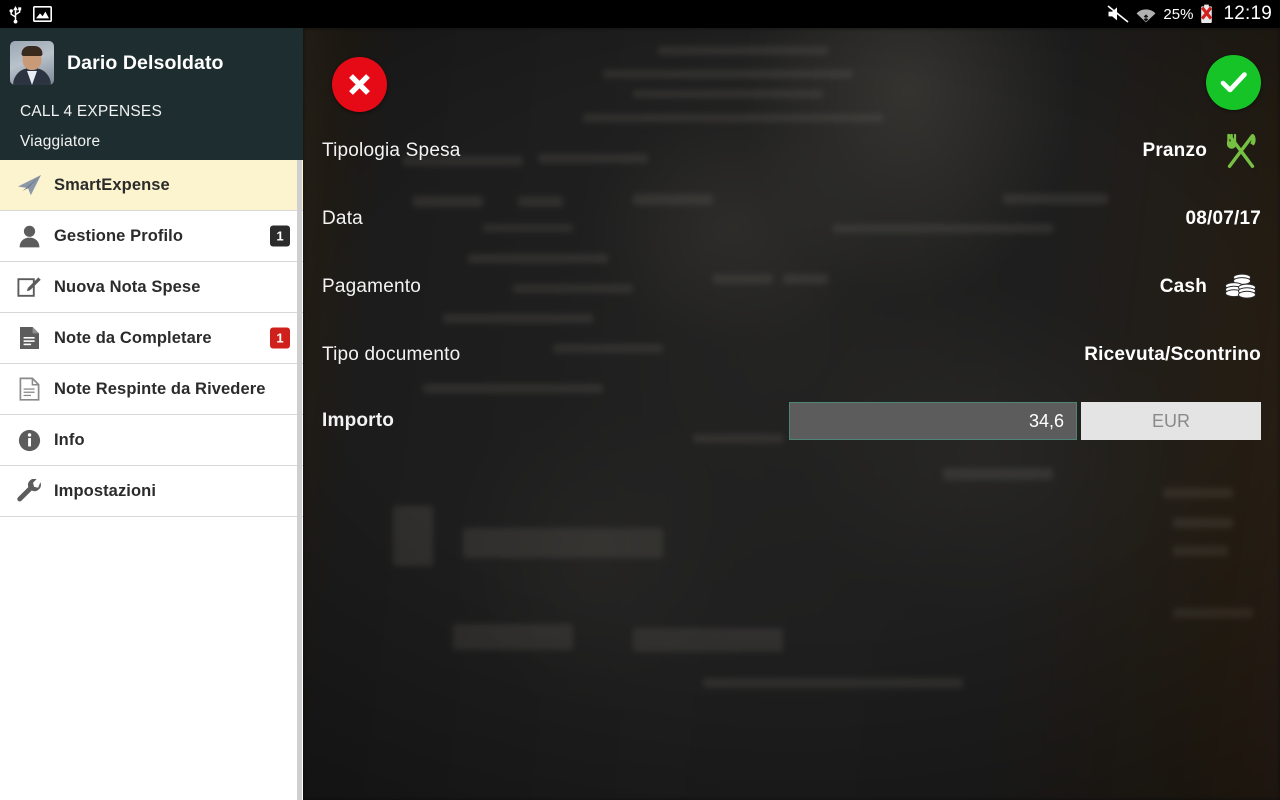 This screenshot has height=800, width=1280. What do you see at coordinates (371, 286) in the screenshot?
I see `payment-label: Pagamento` at bounding box center [371, 286].